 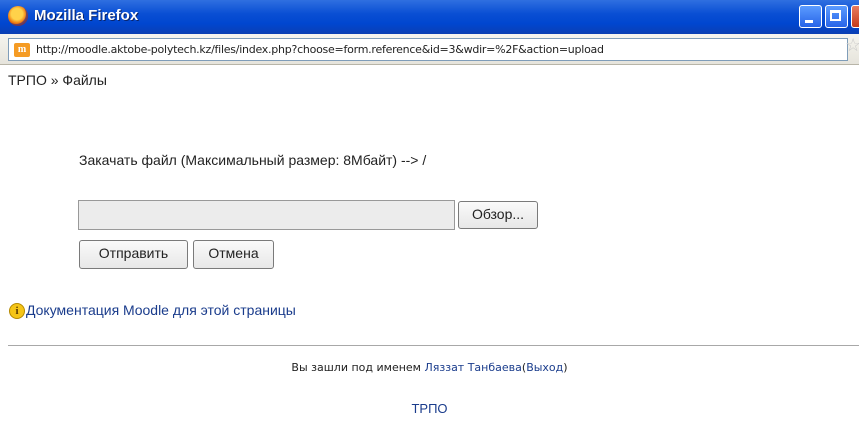 I want to click on footer-divider, so click(x=433, y=345).